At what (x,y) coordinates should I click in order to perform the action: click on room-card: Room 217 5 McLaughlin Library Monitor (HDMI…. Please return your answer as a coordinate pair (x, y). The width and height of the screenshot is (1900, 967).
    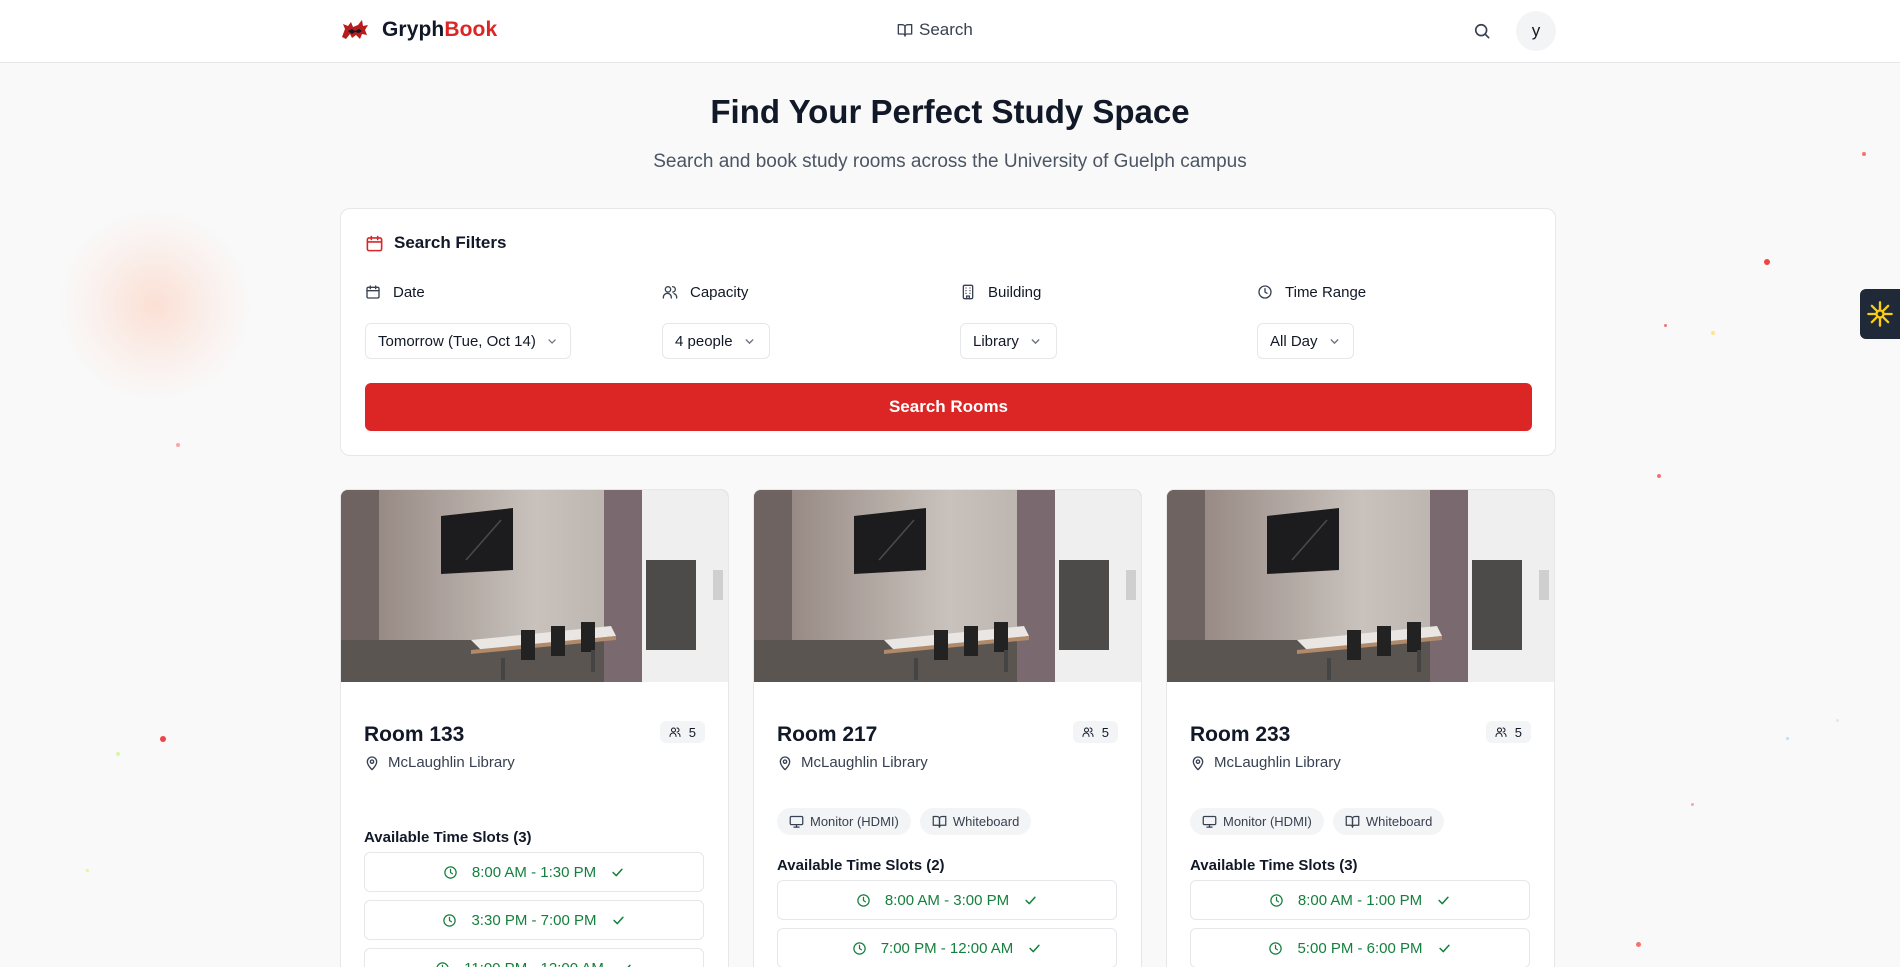
    Looking at the image, I should click on (947, 728).